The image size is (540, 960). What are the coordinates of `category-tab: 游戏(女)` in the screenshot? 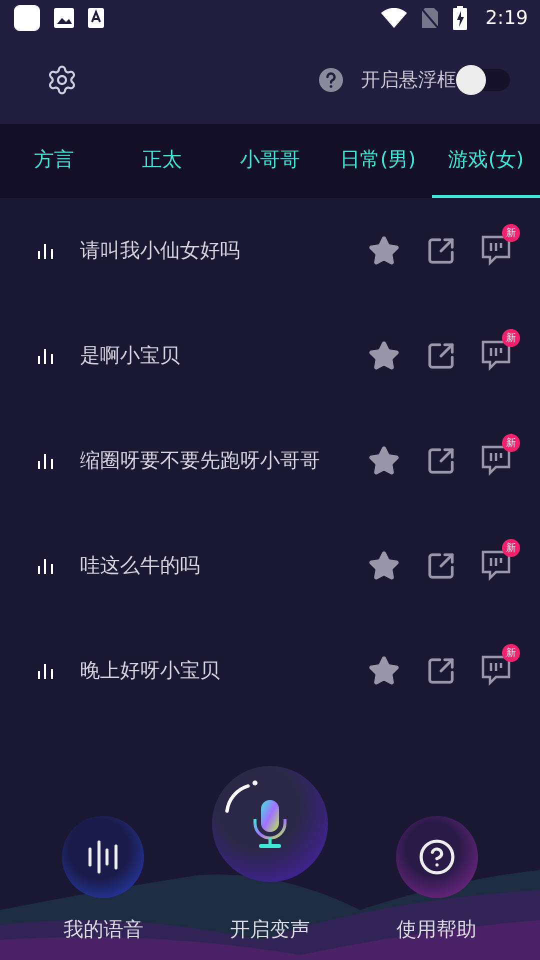 It's located at (486, 161).